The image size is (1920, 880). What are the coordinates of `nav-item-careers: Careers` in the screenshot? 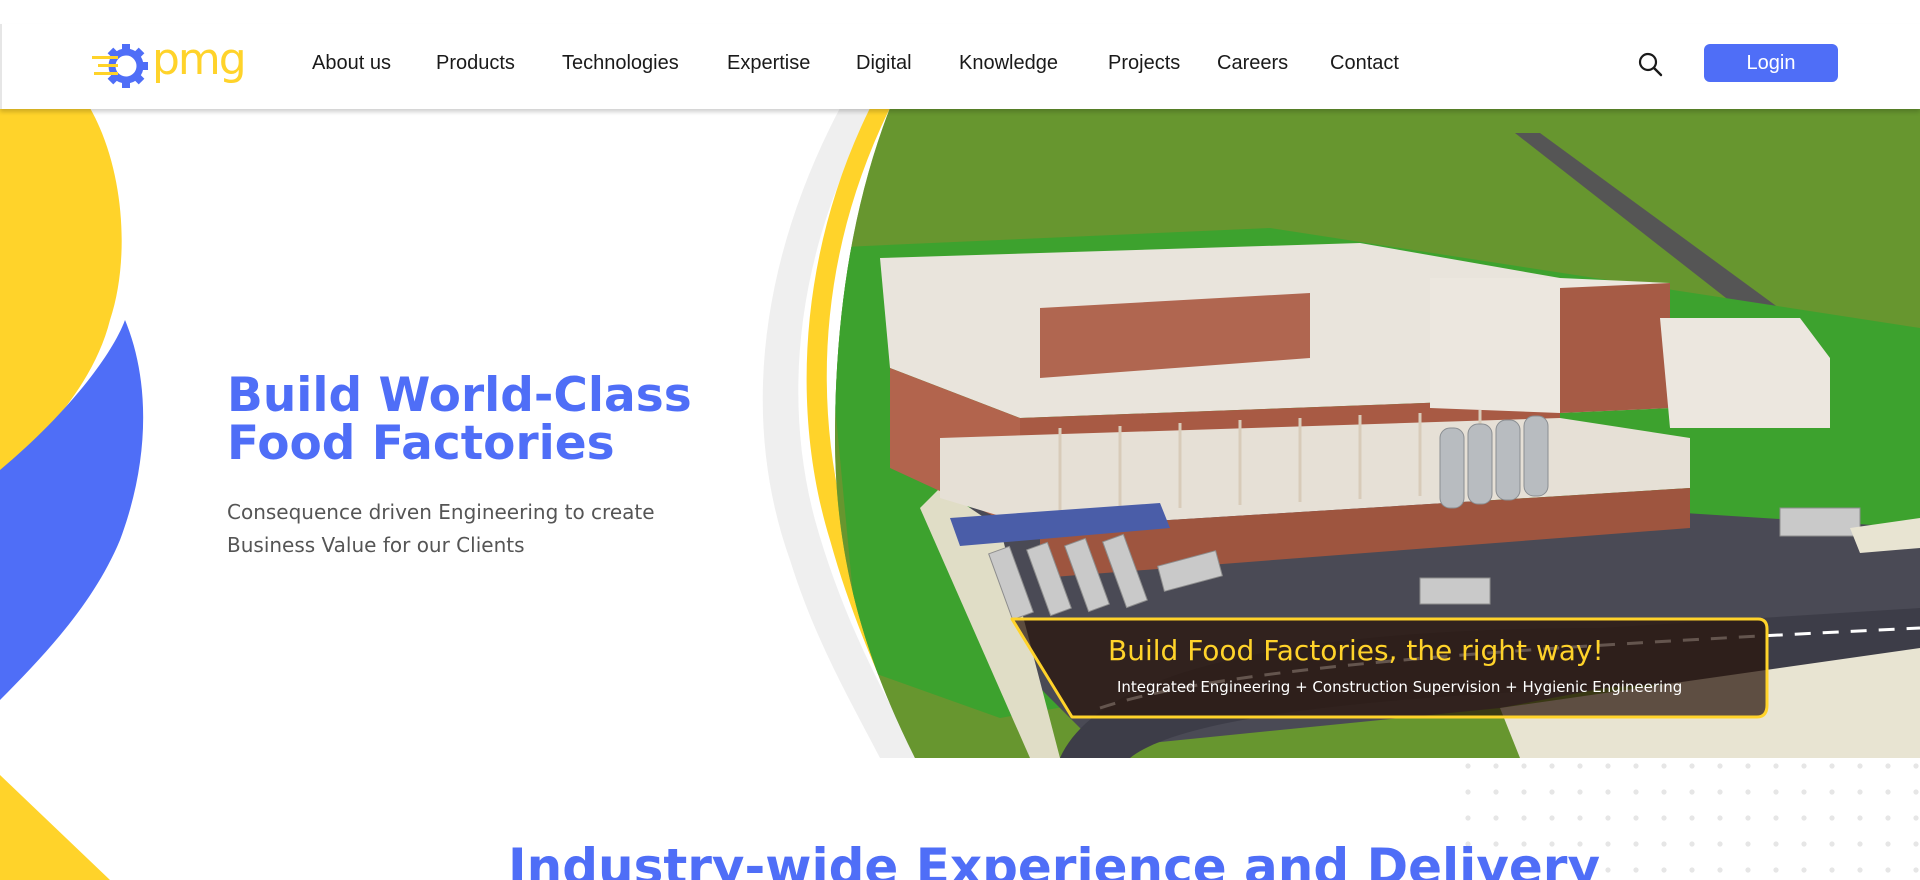 It's located at (1252, 63).